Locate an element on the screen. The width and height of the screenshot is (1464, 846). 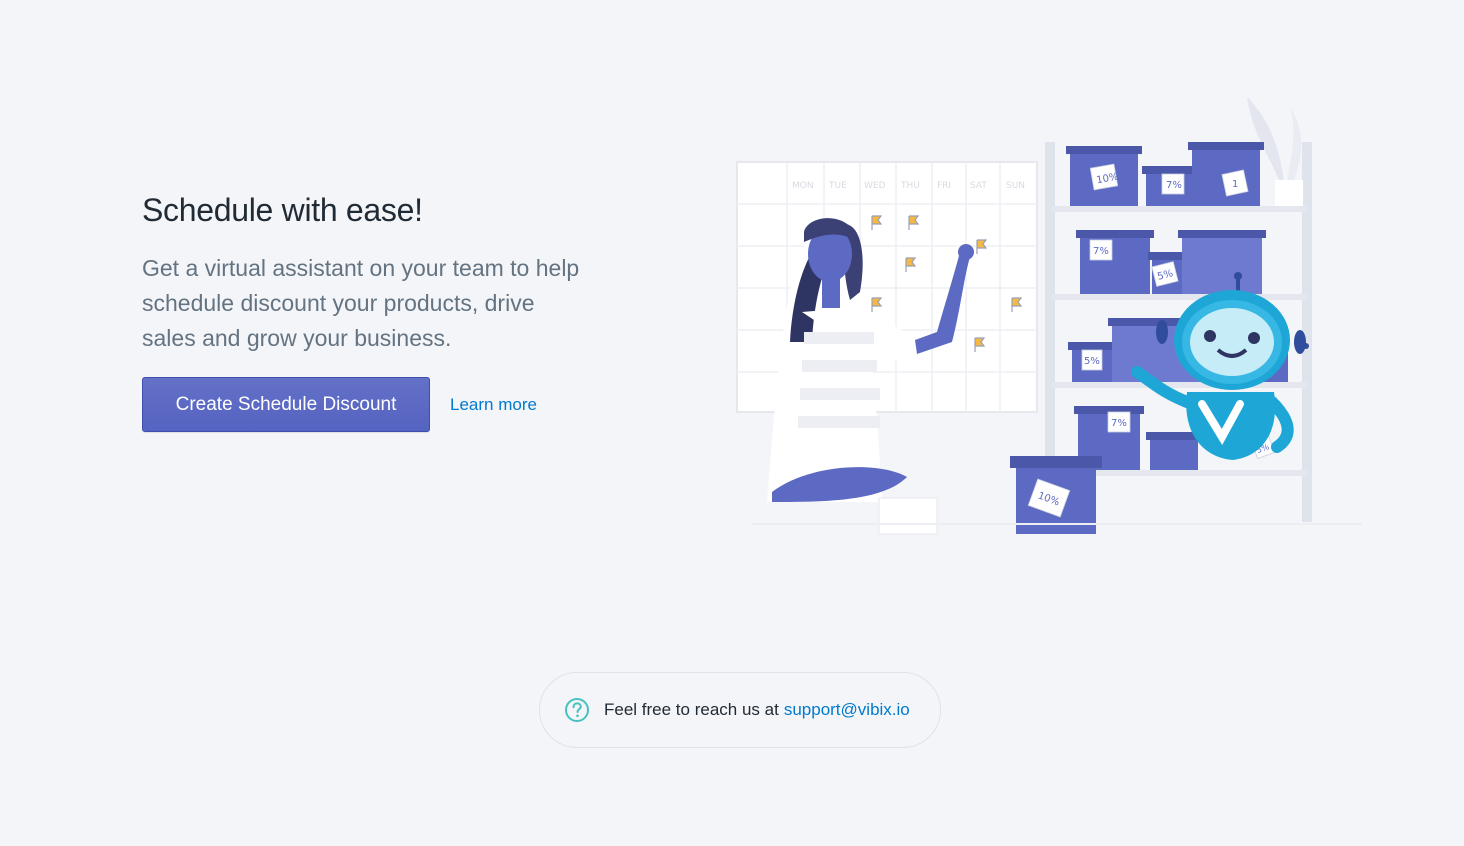
support-text: Feel free to reach us at is located at coordinates (691, 709).